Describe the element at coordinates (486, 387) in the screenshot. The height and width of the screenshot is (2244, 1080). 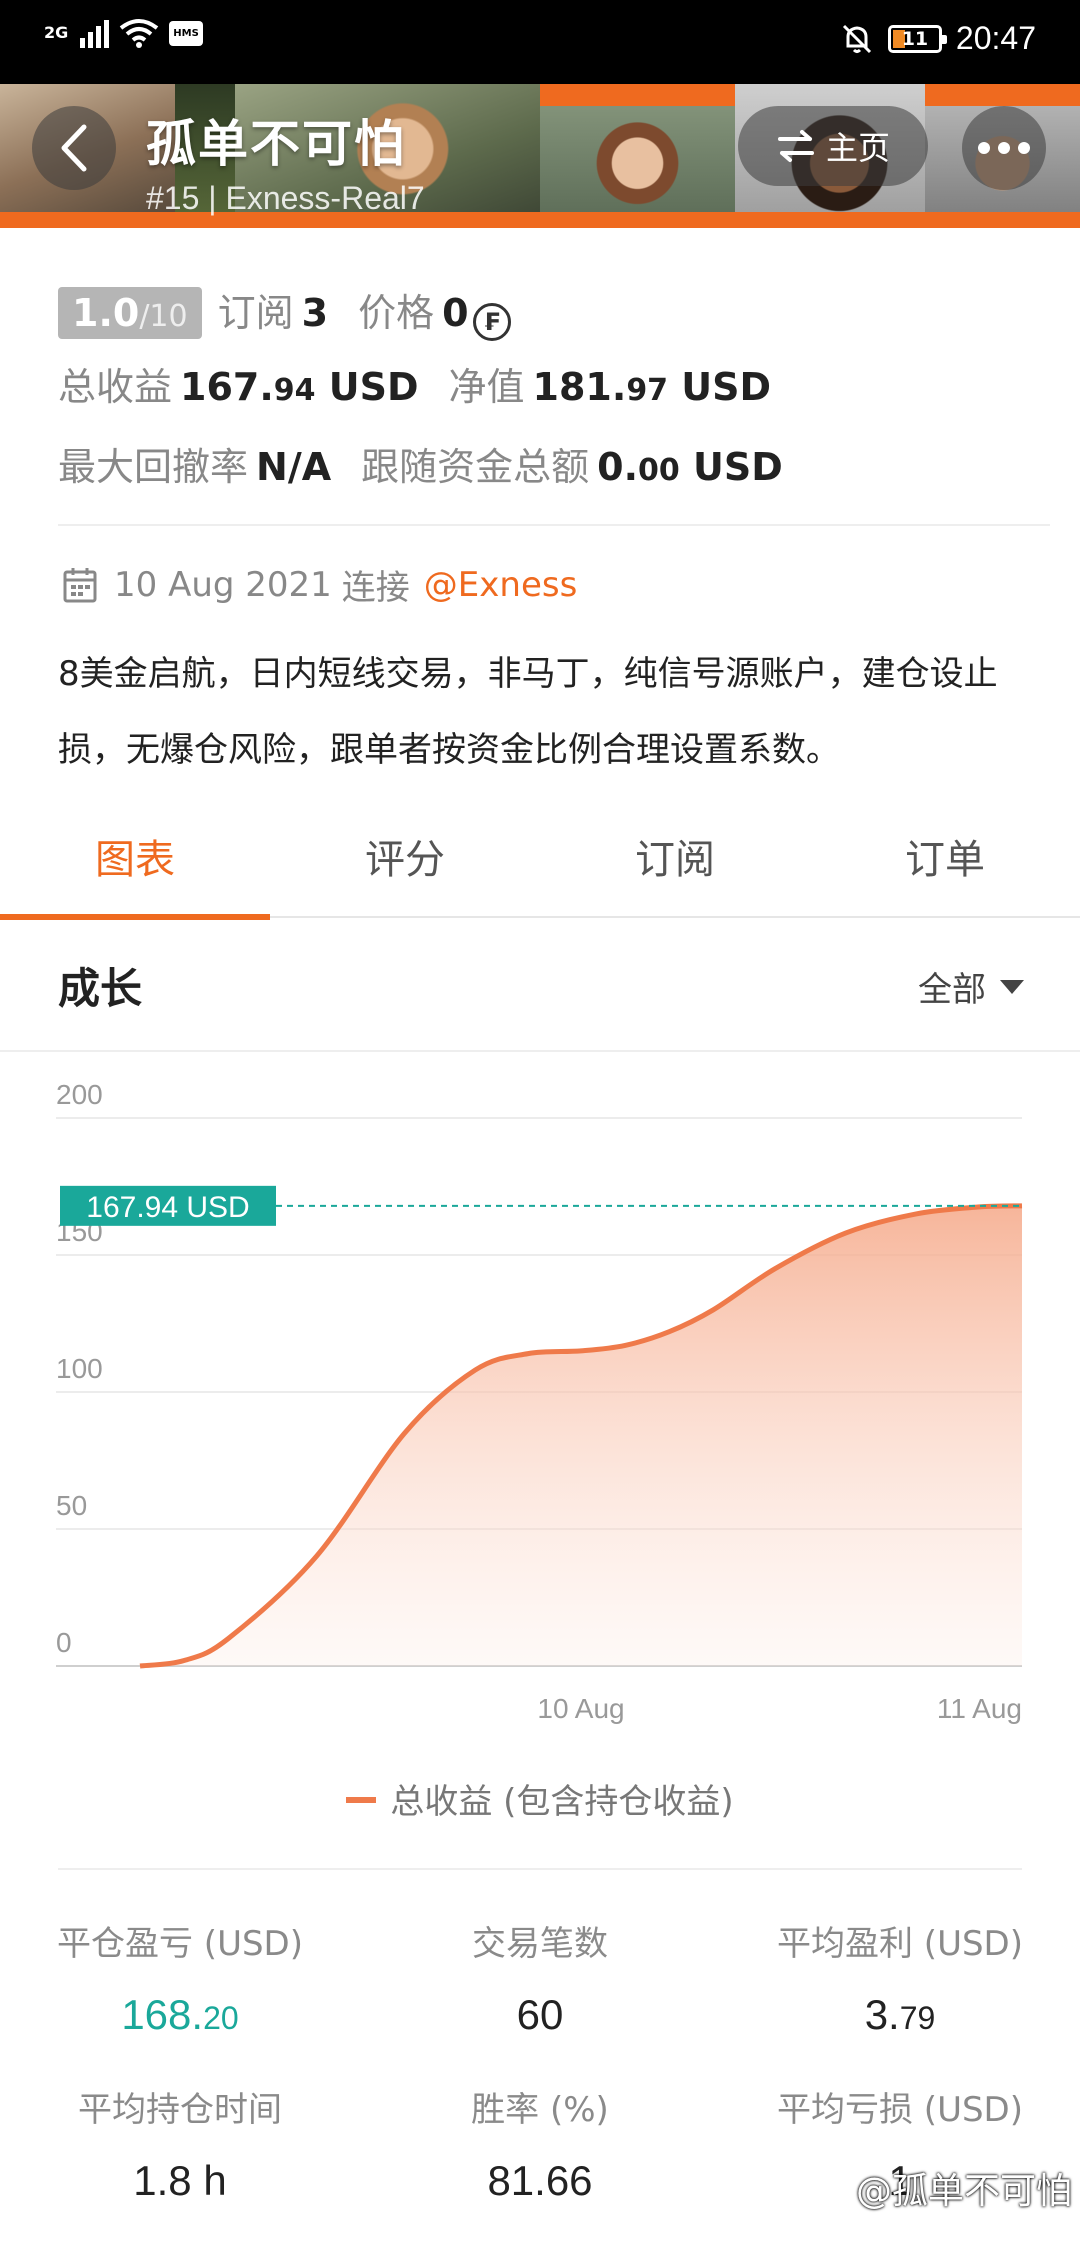
I see `equity-label: 净值` at that location.